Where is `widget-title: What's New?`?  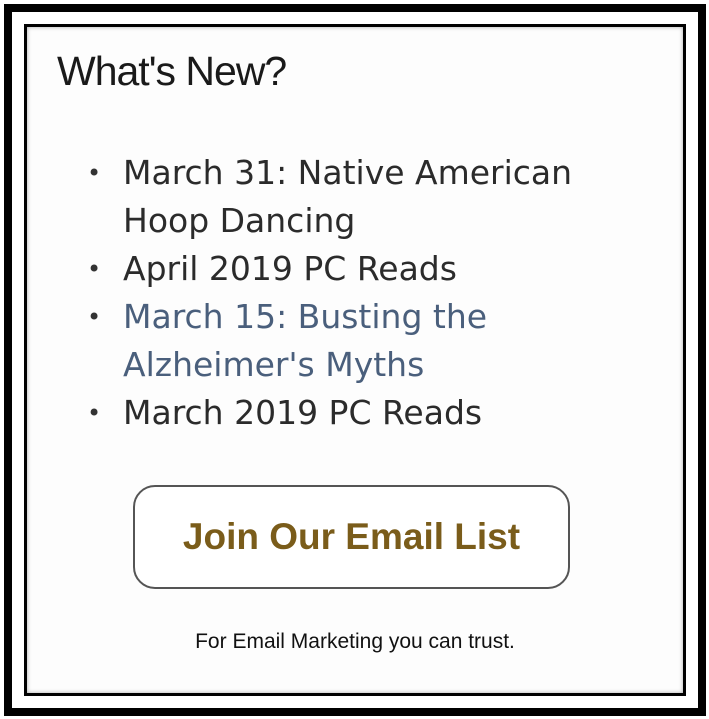 widget-title: What's New? is located at coordinates (172, 71).